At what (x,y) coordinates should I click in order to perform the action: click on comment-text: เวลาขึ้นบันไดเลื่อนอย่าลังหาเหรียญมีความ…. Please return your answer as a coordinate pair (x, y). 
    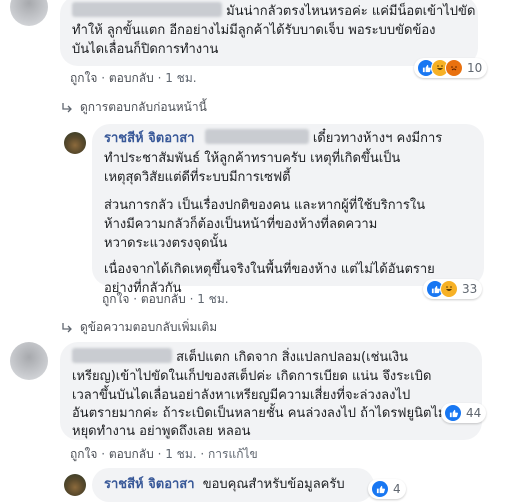
    Looking at the image, I should click on (241, 395).